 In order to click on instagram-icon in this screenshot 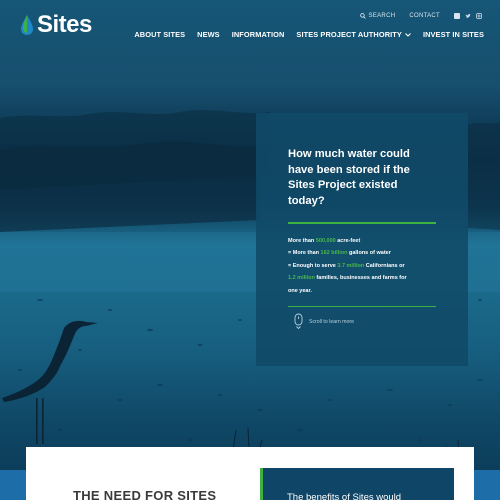, I will do `click(479, 16)`.